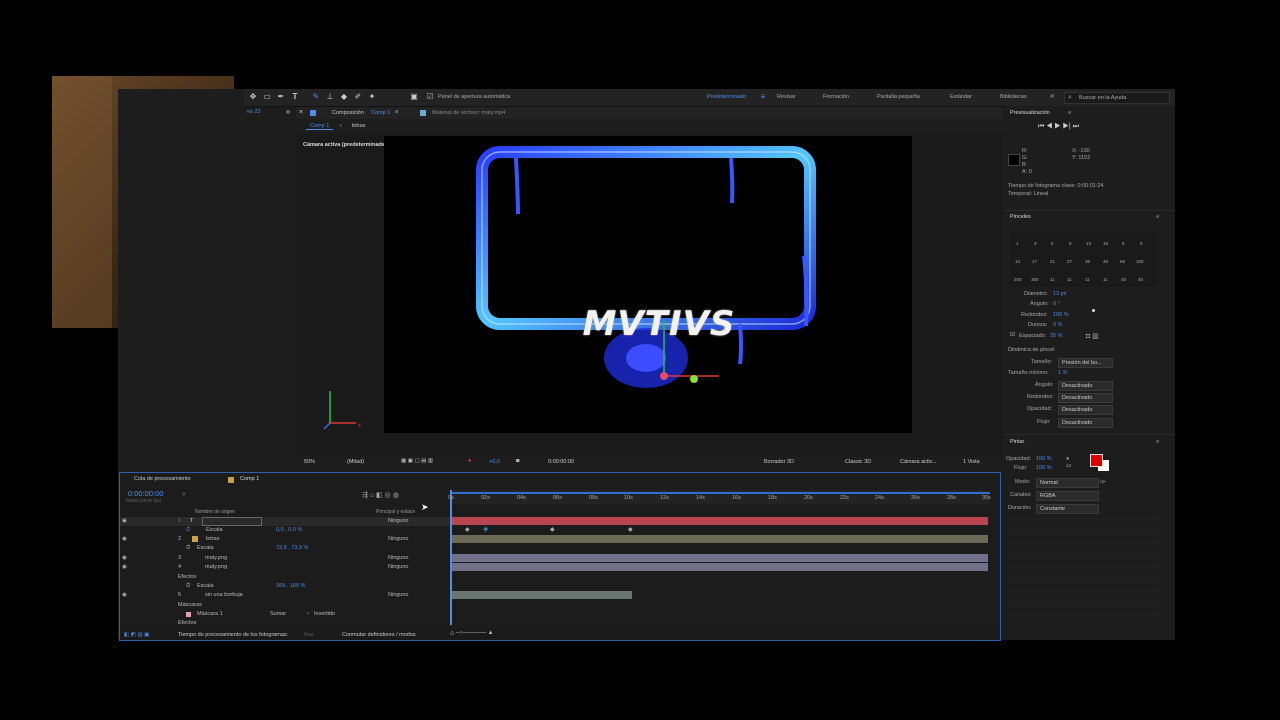 This screenshot has width=1280, height=720. Describe the element at coordinates (1061, 315) in the screenshot. I see `roundness-value: 100 %` at that location.